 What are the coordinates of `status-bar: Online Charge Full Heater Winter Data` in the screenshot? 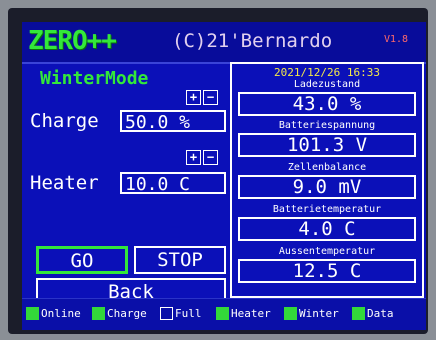 It's located at (224, 314).